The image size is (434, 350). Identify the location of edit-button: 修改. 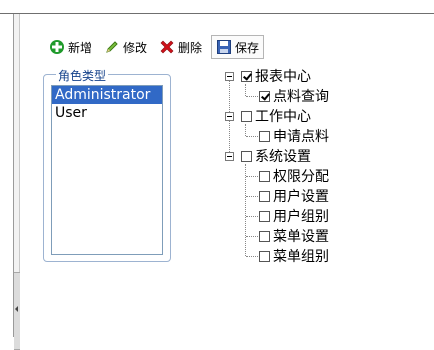
(125, 47).